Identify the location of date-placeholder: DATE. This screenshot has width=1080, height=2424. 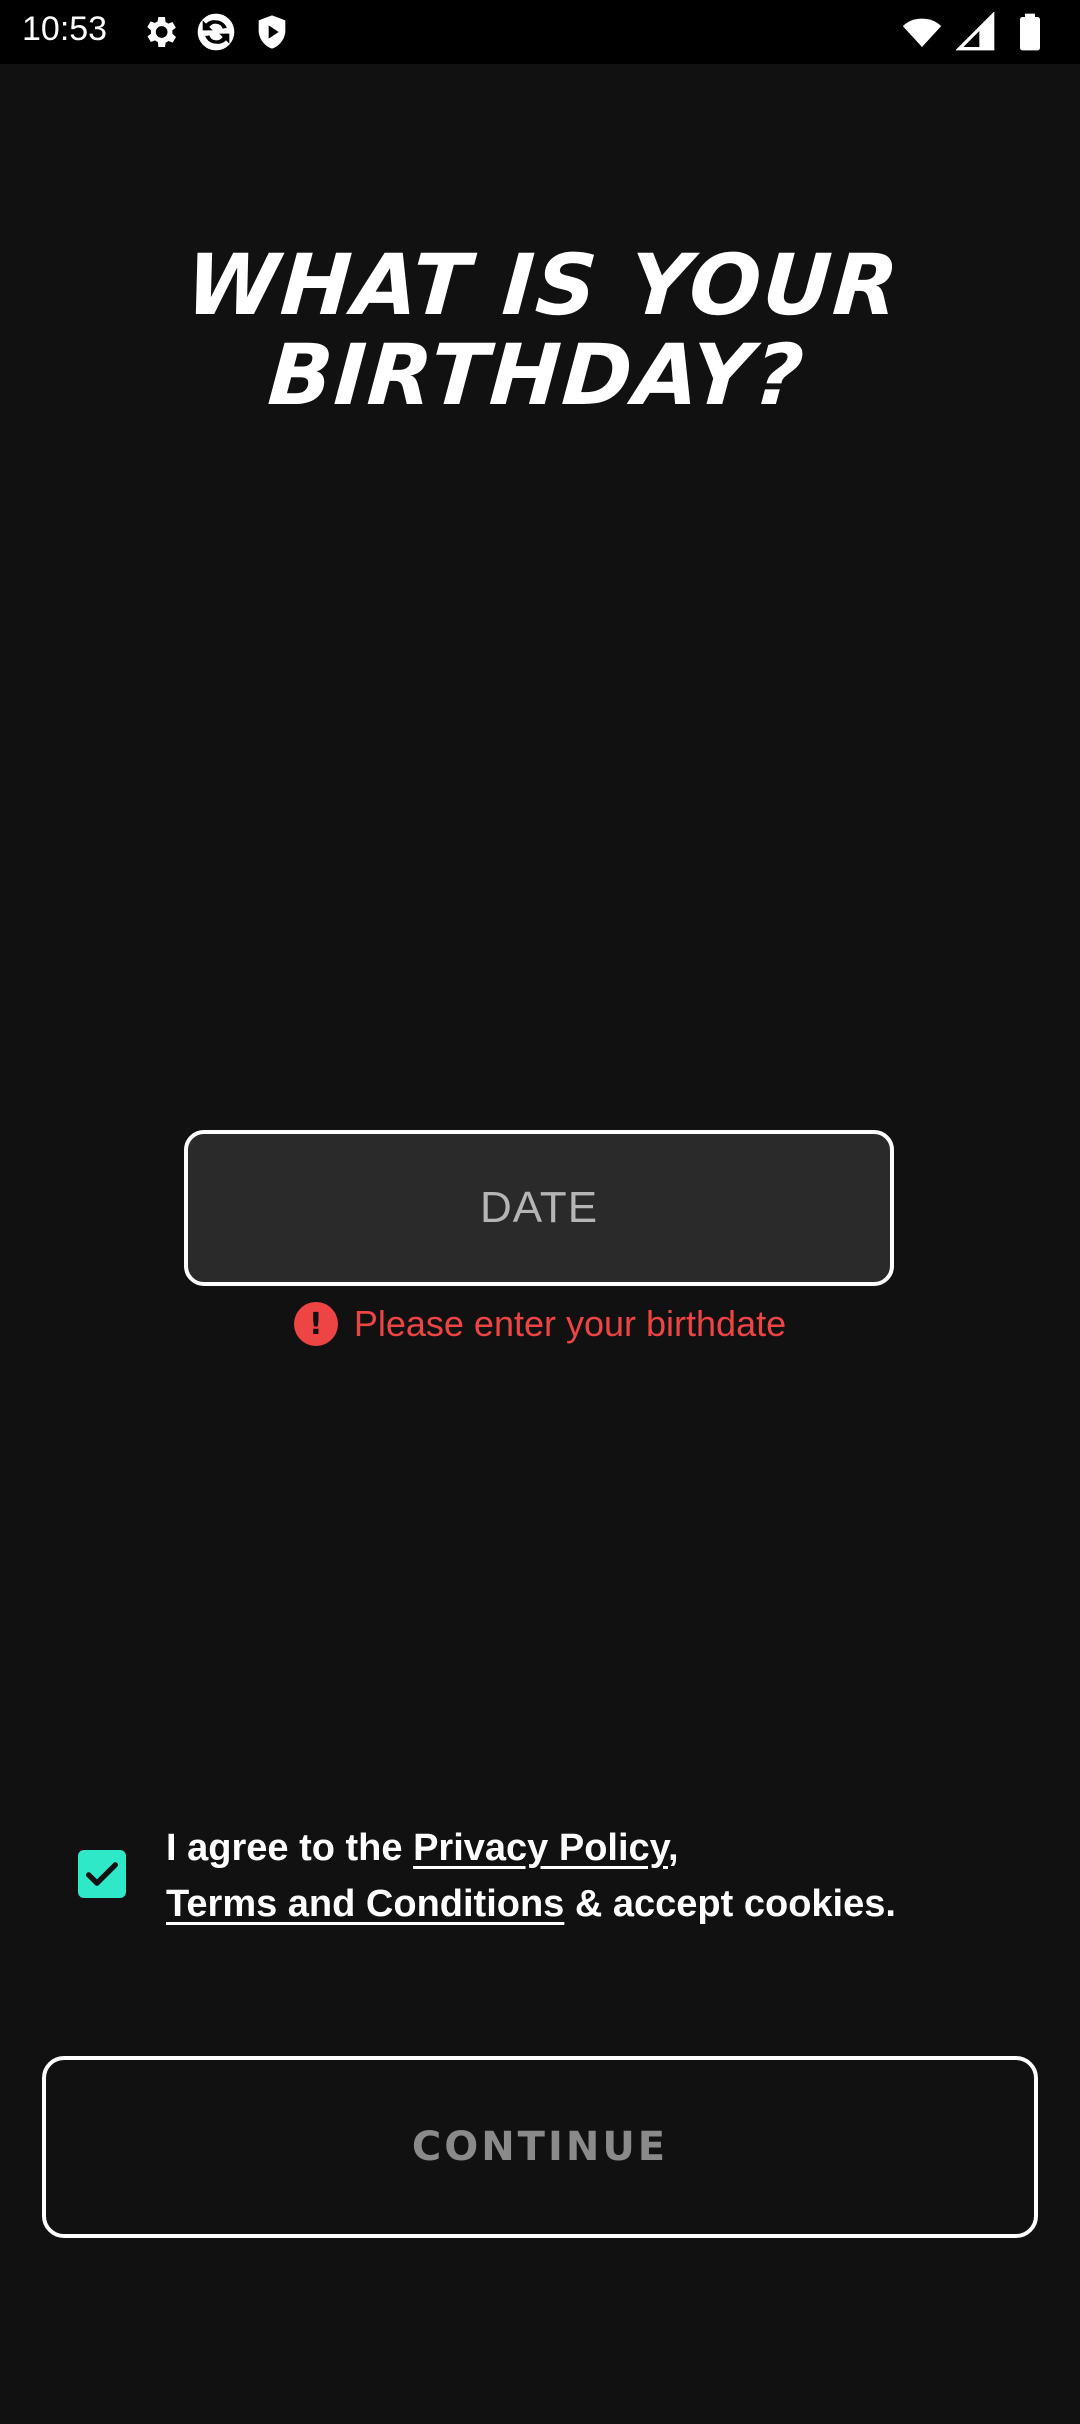
(539, 1207).